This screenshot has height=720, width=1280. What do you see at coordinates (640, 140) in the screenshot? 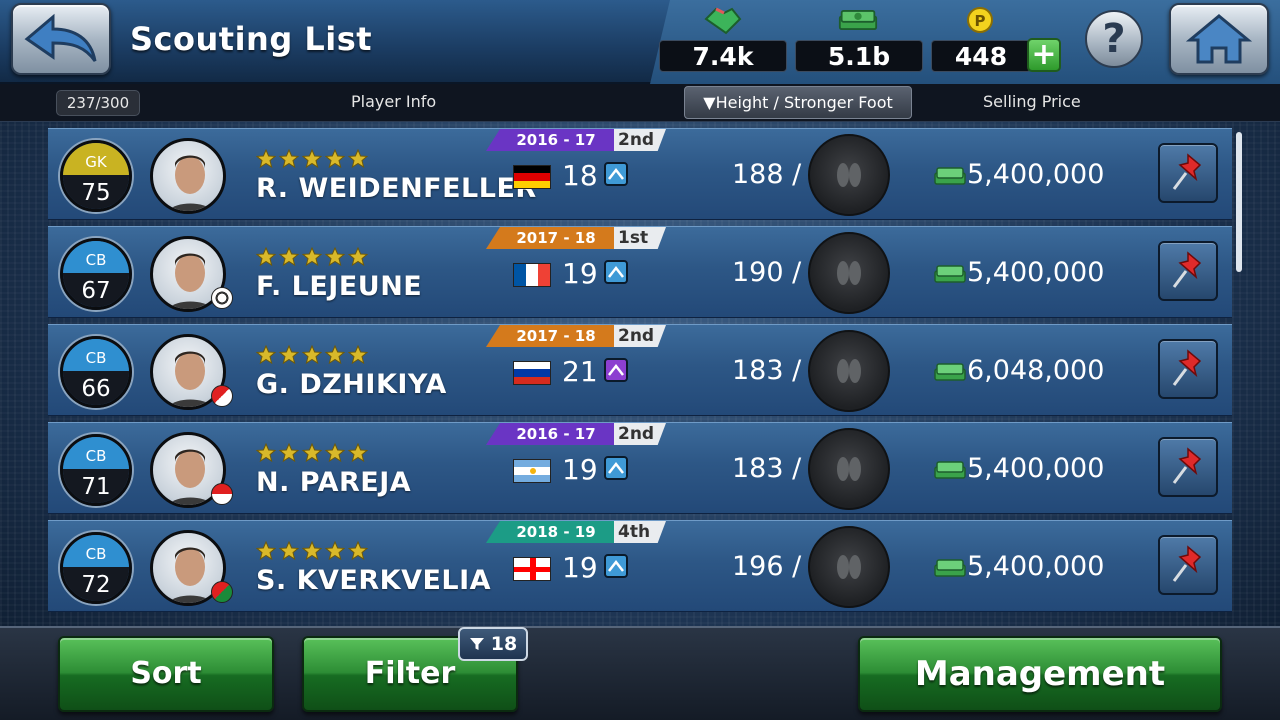
I see `season-rank: 2nd` at bounding box center [640, 140].